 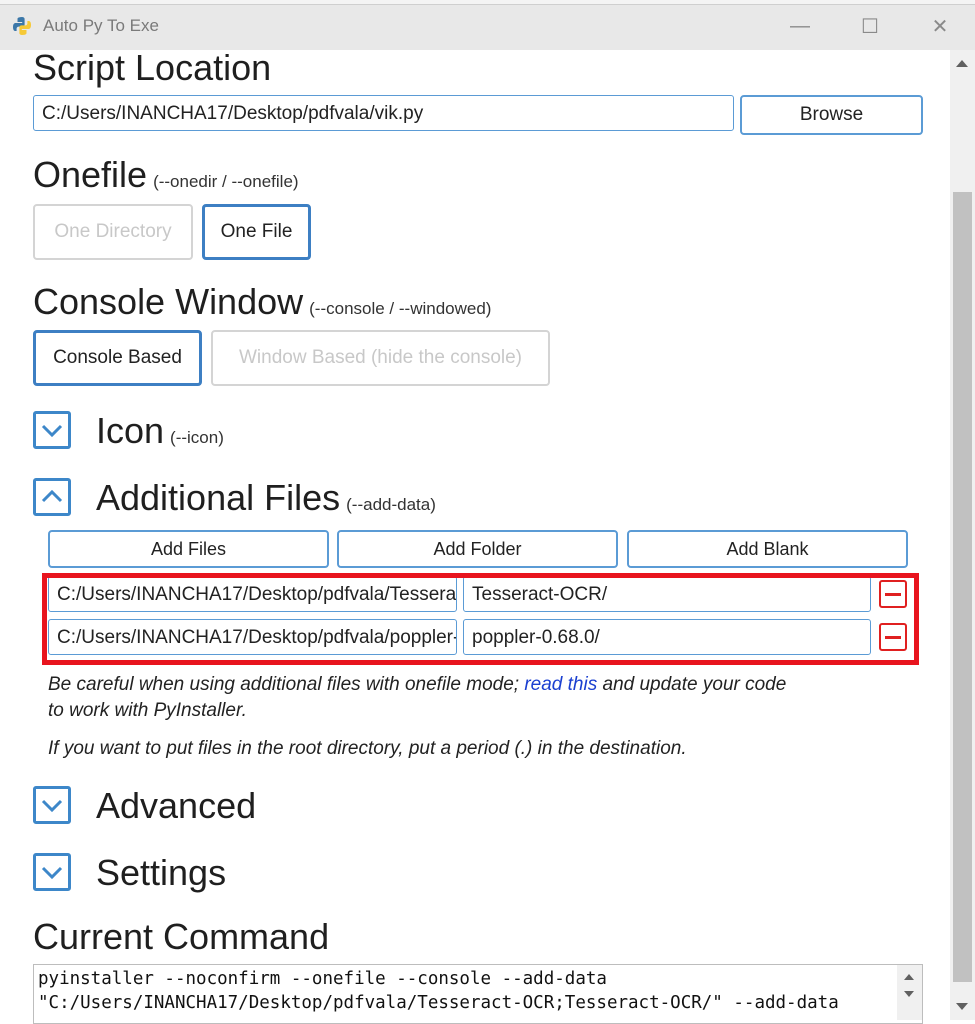 I want to click on onefile-heading: Onefile (--onedir / --onefile), so click(x=166, y=178).